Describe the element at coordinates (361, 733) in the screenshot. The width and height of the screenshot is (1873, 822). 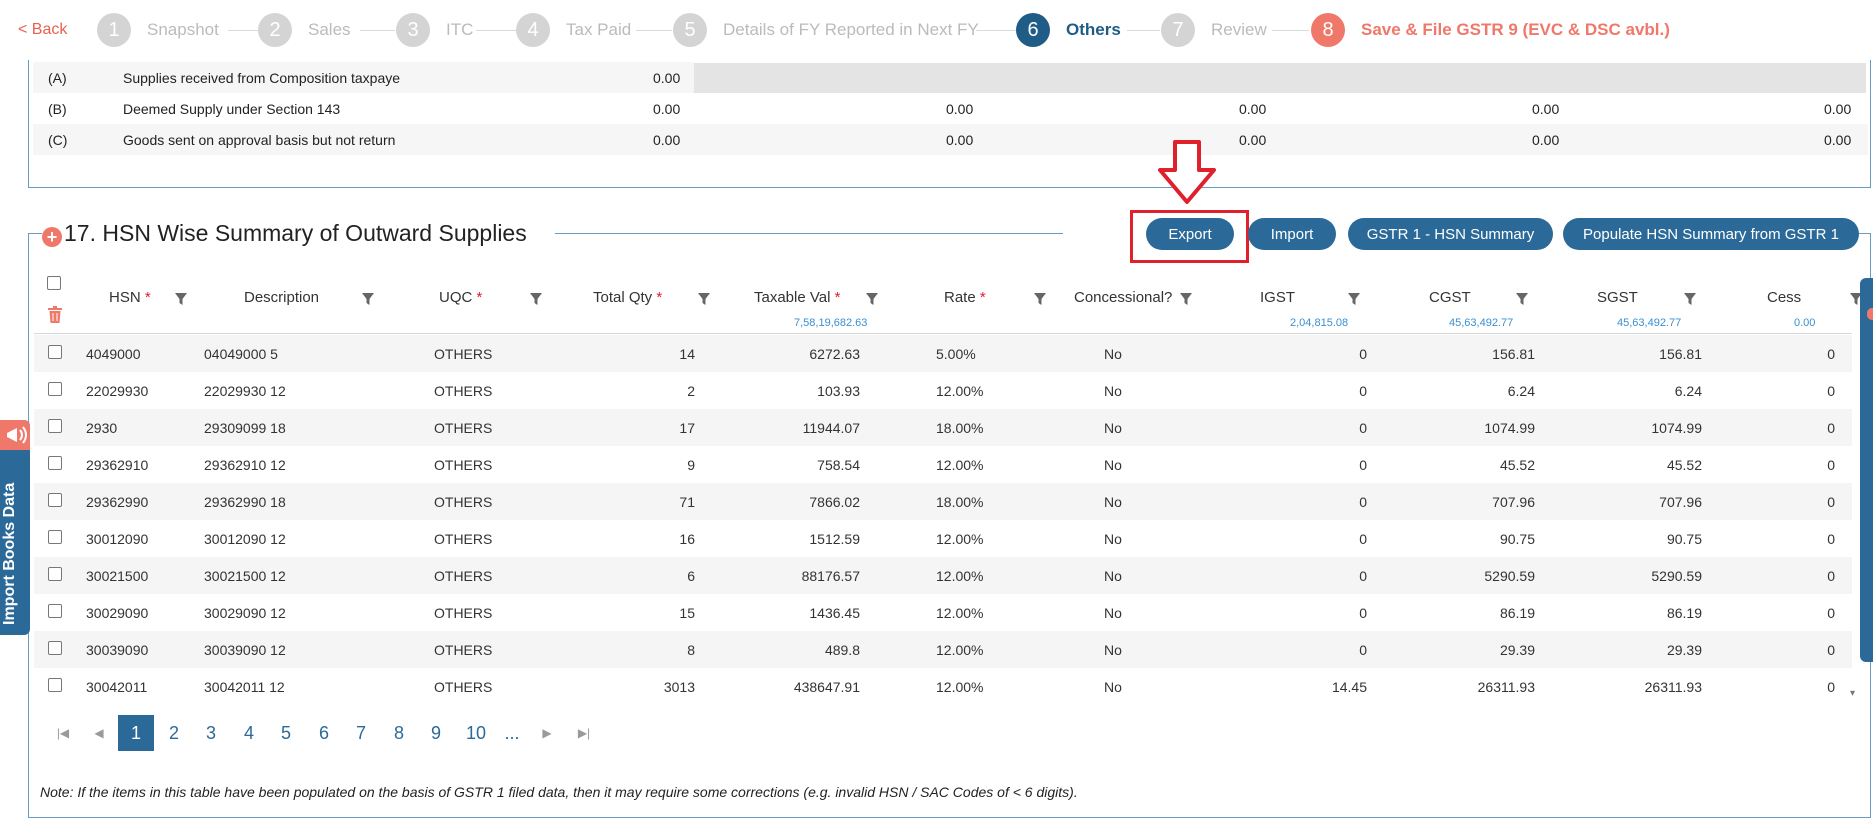
I see `page-7: 7` at that location.